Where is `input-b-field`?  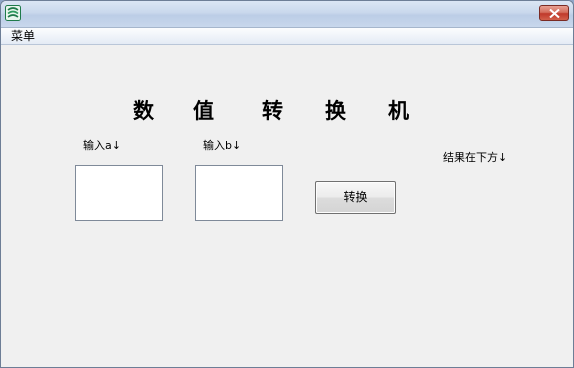 input-b-field is located at coordinates (239, 193).